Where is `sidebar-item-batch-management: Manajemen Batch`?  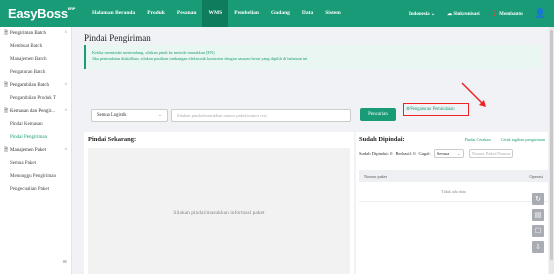 sidebar-item-batch-management: Manajemen Batch is located at coordinates (35, 59).